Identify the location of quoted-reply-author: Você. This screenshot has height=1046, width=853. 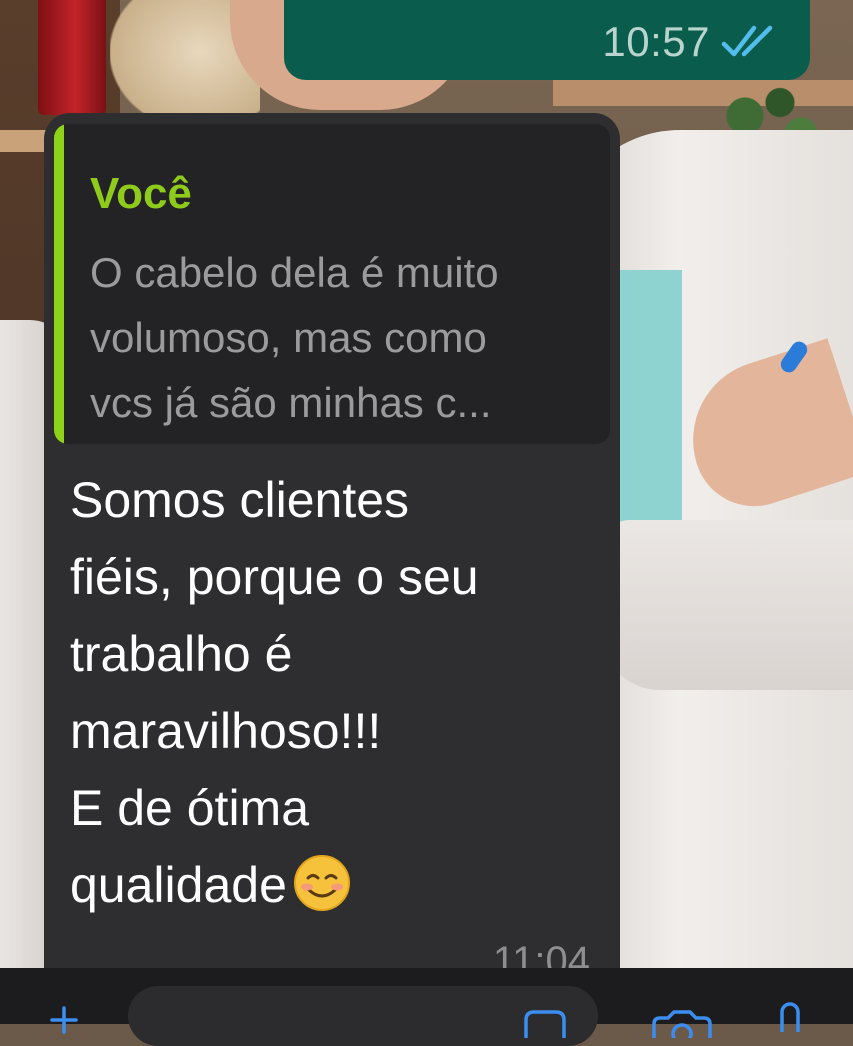
(141, 193).